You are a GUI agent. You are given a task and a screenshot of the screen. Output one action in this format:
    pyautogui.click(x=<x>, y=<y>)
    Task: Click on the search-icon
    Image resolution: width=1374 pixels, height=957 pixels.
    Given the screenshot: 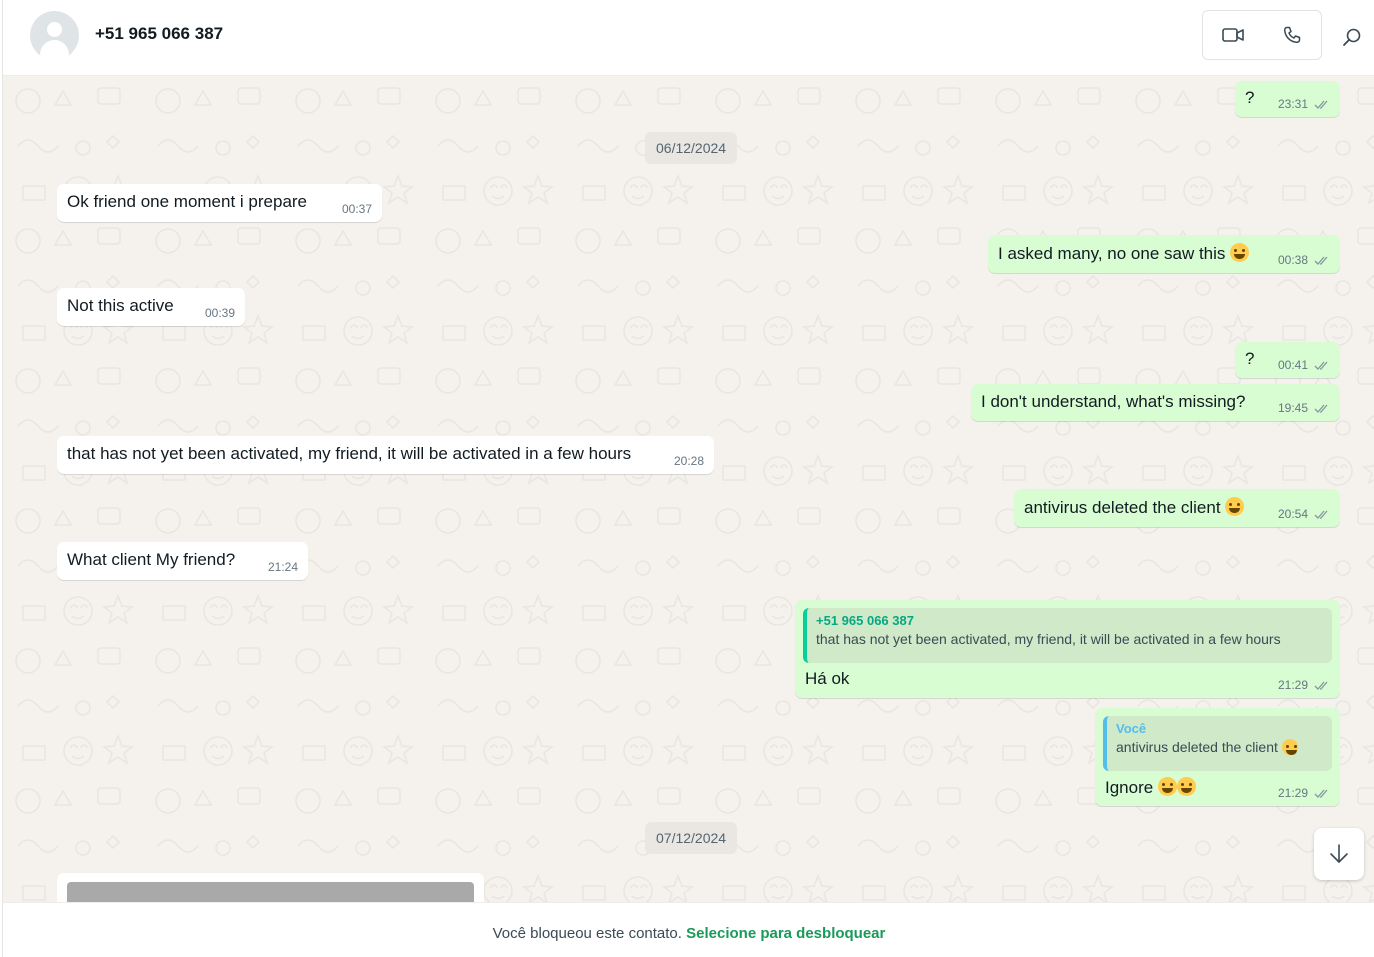 What is the action you would take?
    pyautogui.click(x=1352, y=37)
    